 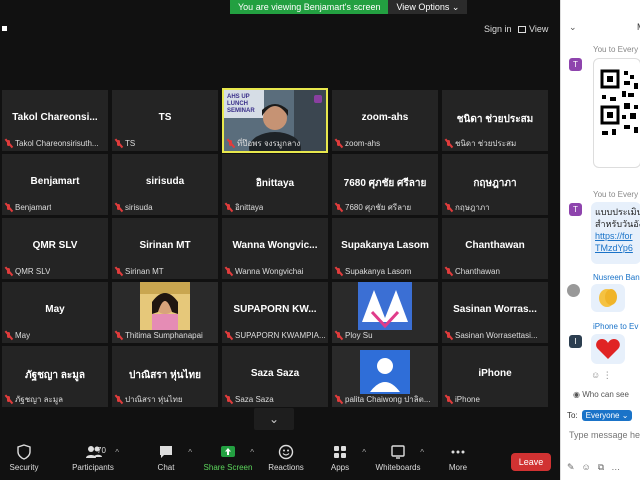 What do you see at coordinates (617, 236) in the screenshot?
I see `chat-link: https://for` at bounding box center [617, 236].